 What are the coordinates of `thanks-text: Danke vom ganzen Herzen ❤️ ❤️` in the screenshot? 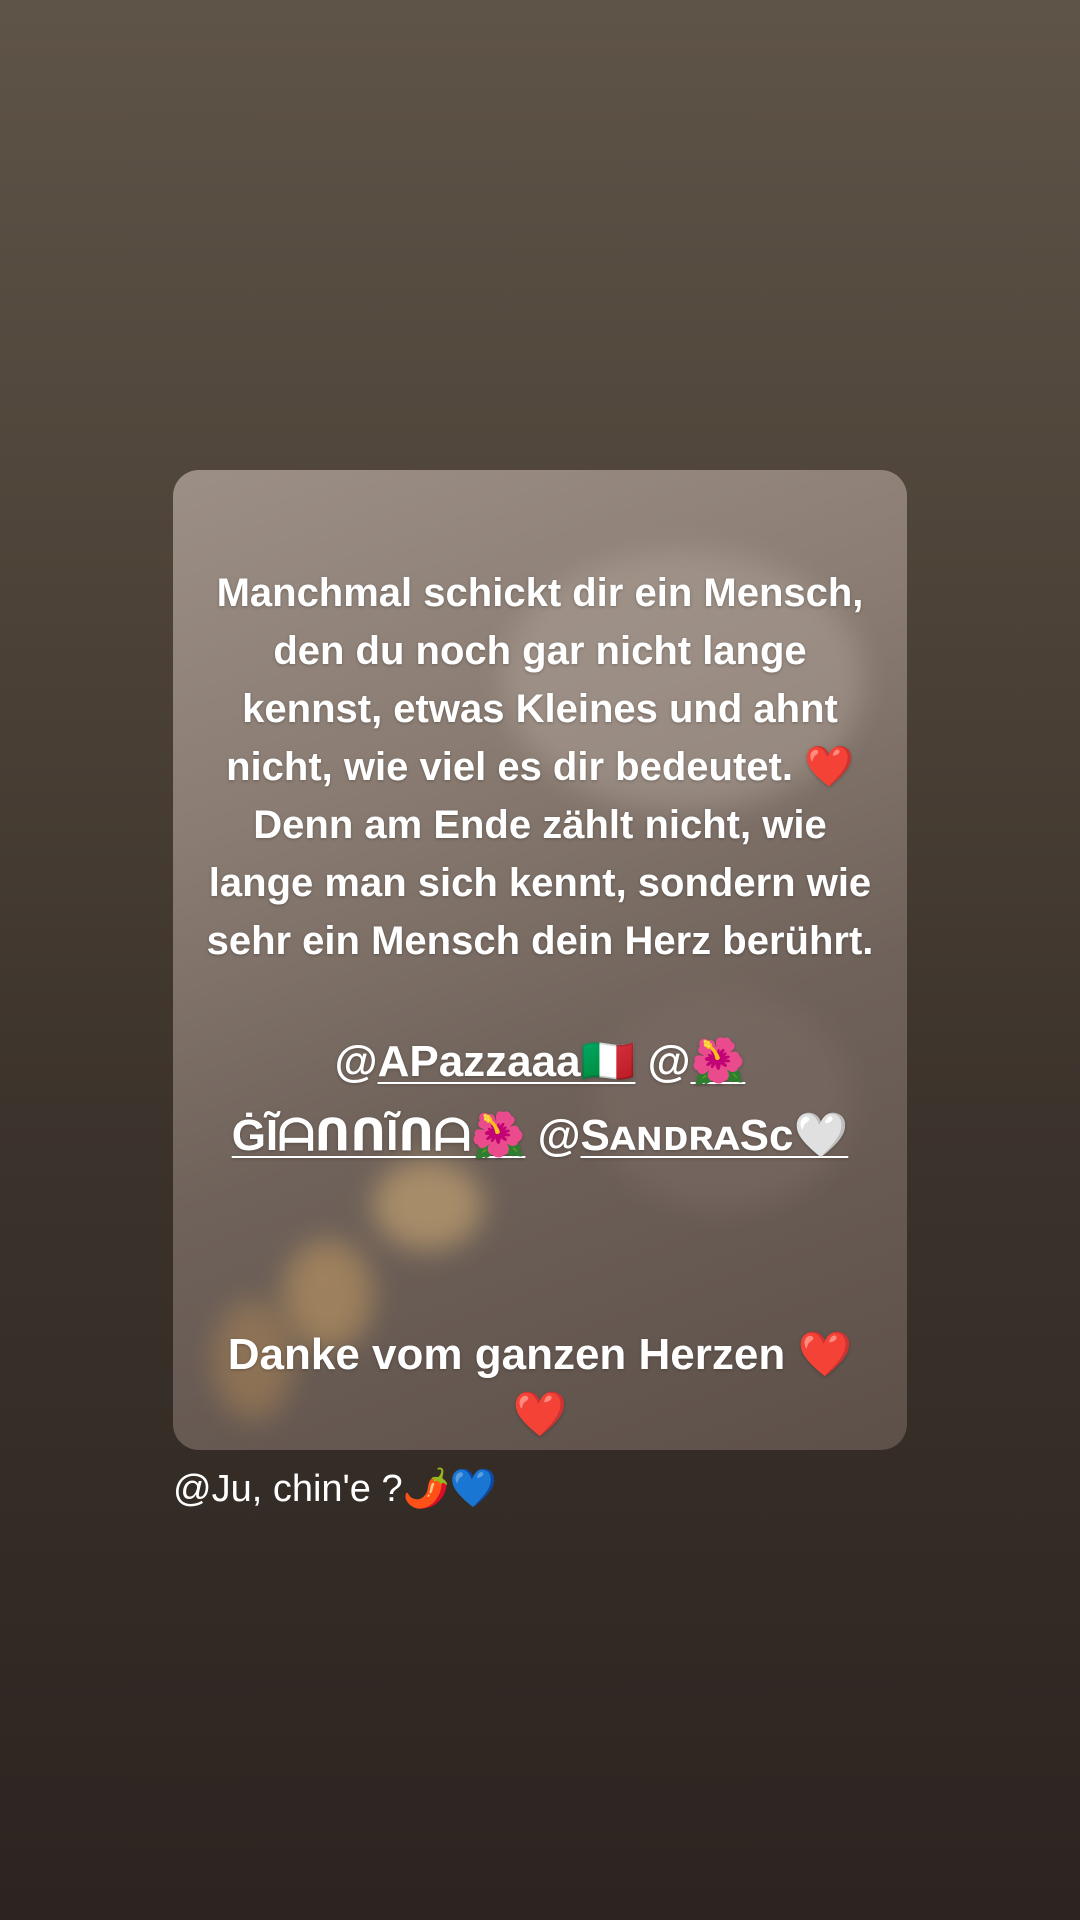 It's located at (540, 1385).